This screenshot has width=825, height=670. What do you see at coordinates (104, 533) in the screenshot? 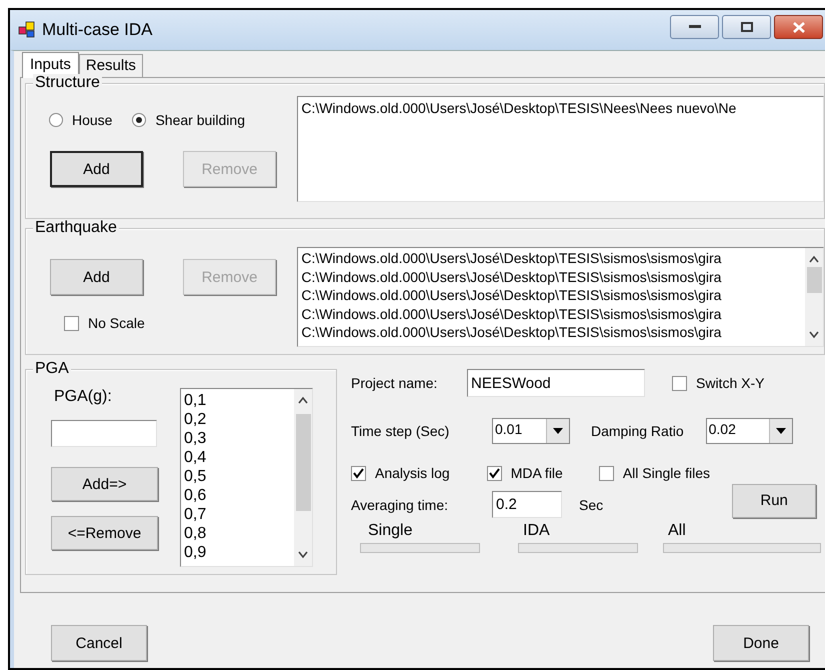
I see `button: <=Remove` at bounding box center [104, 533].